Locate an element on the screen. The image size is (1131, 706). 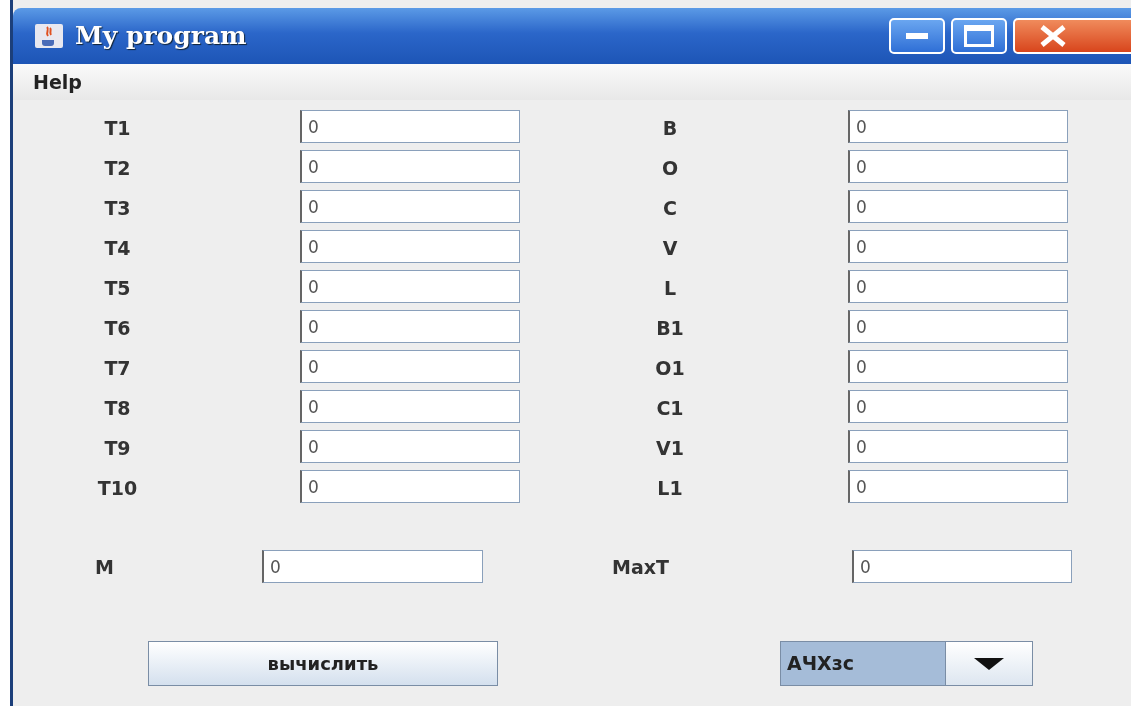
close-icon is located at coordinates (1053, 36).